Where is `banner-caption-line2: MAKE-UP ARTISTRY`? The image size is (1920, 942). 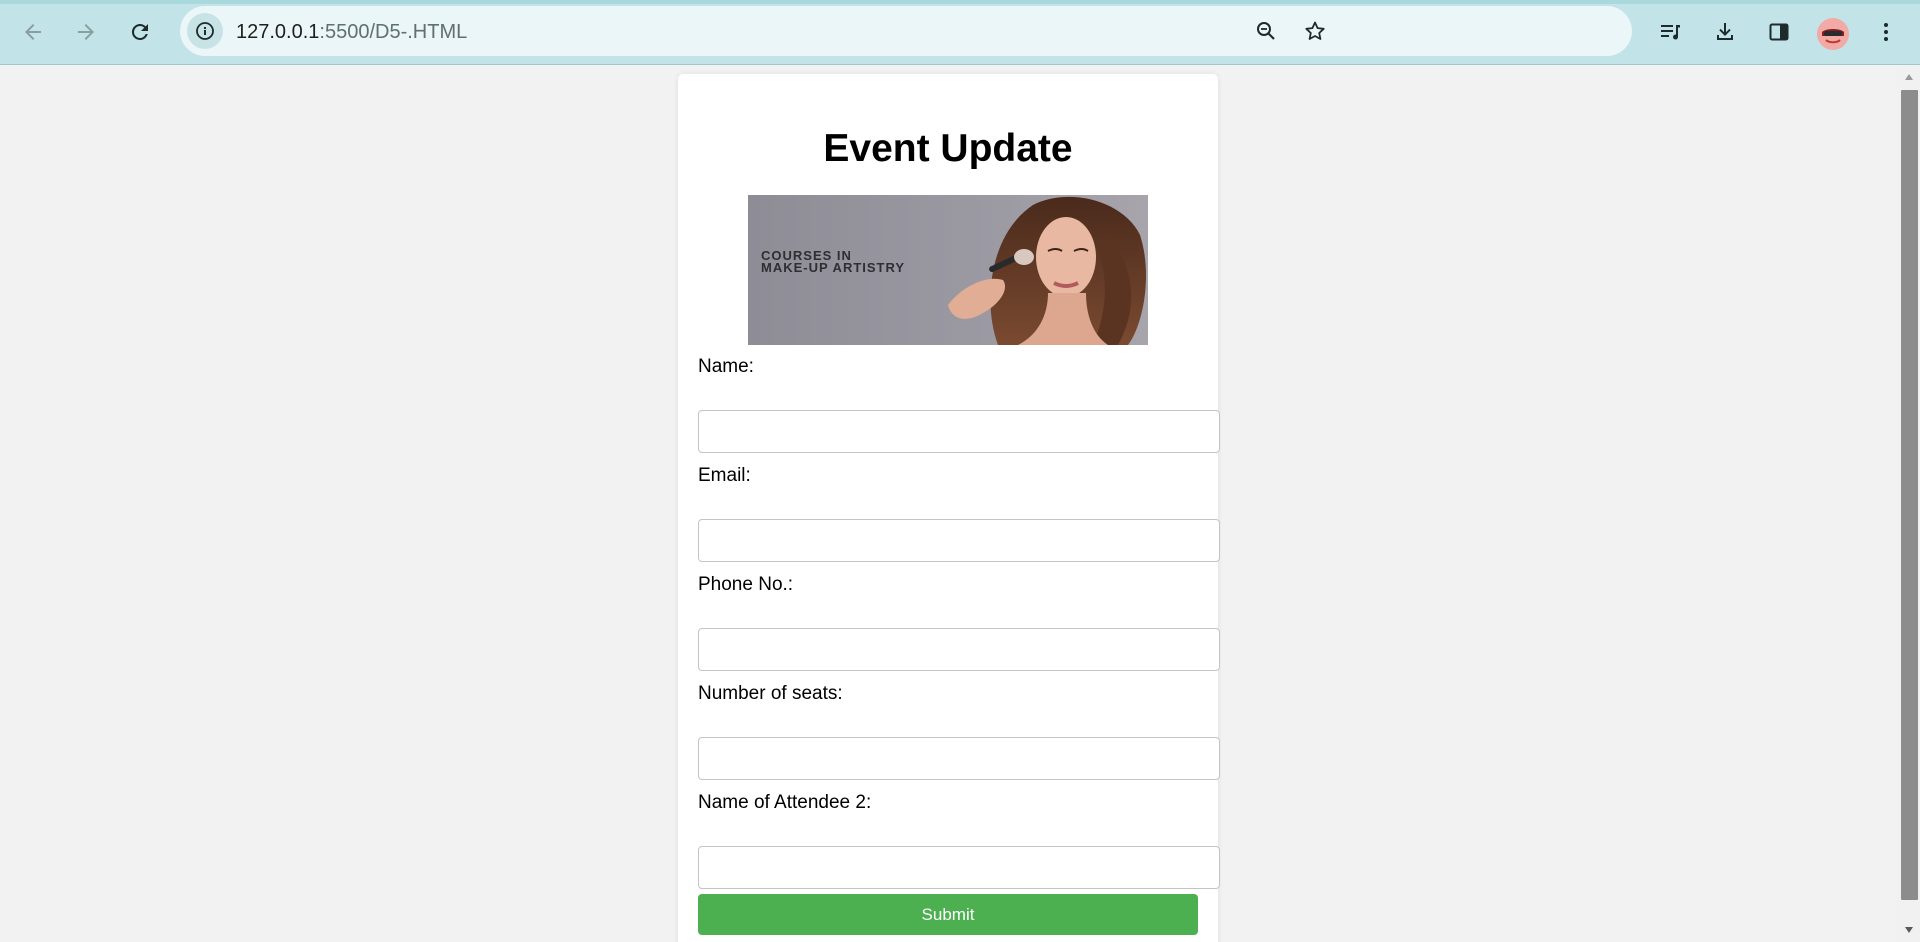
banner-caption-line2: MAKE-UP ARTISTRY is located at coordinates (833, 267).